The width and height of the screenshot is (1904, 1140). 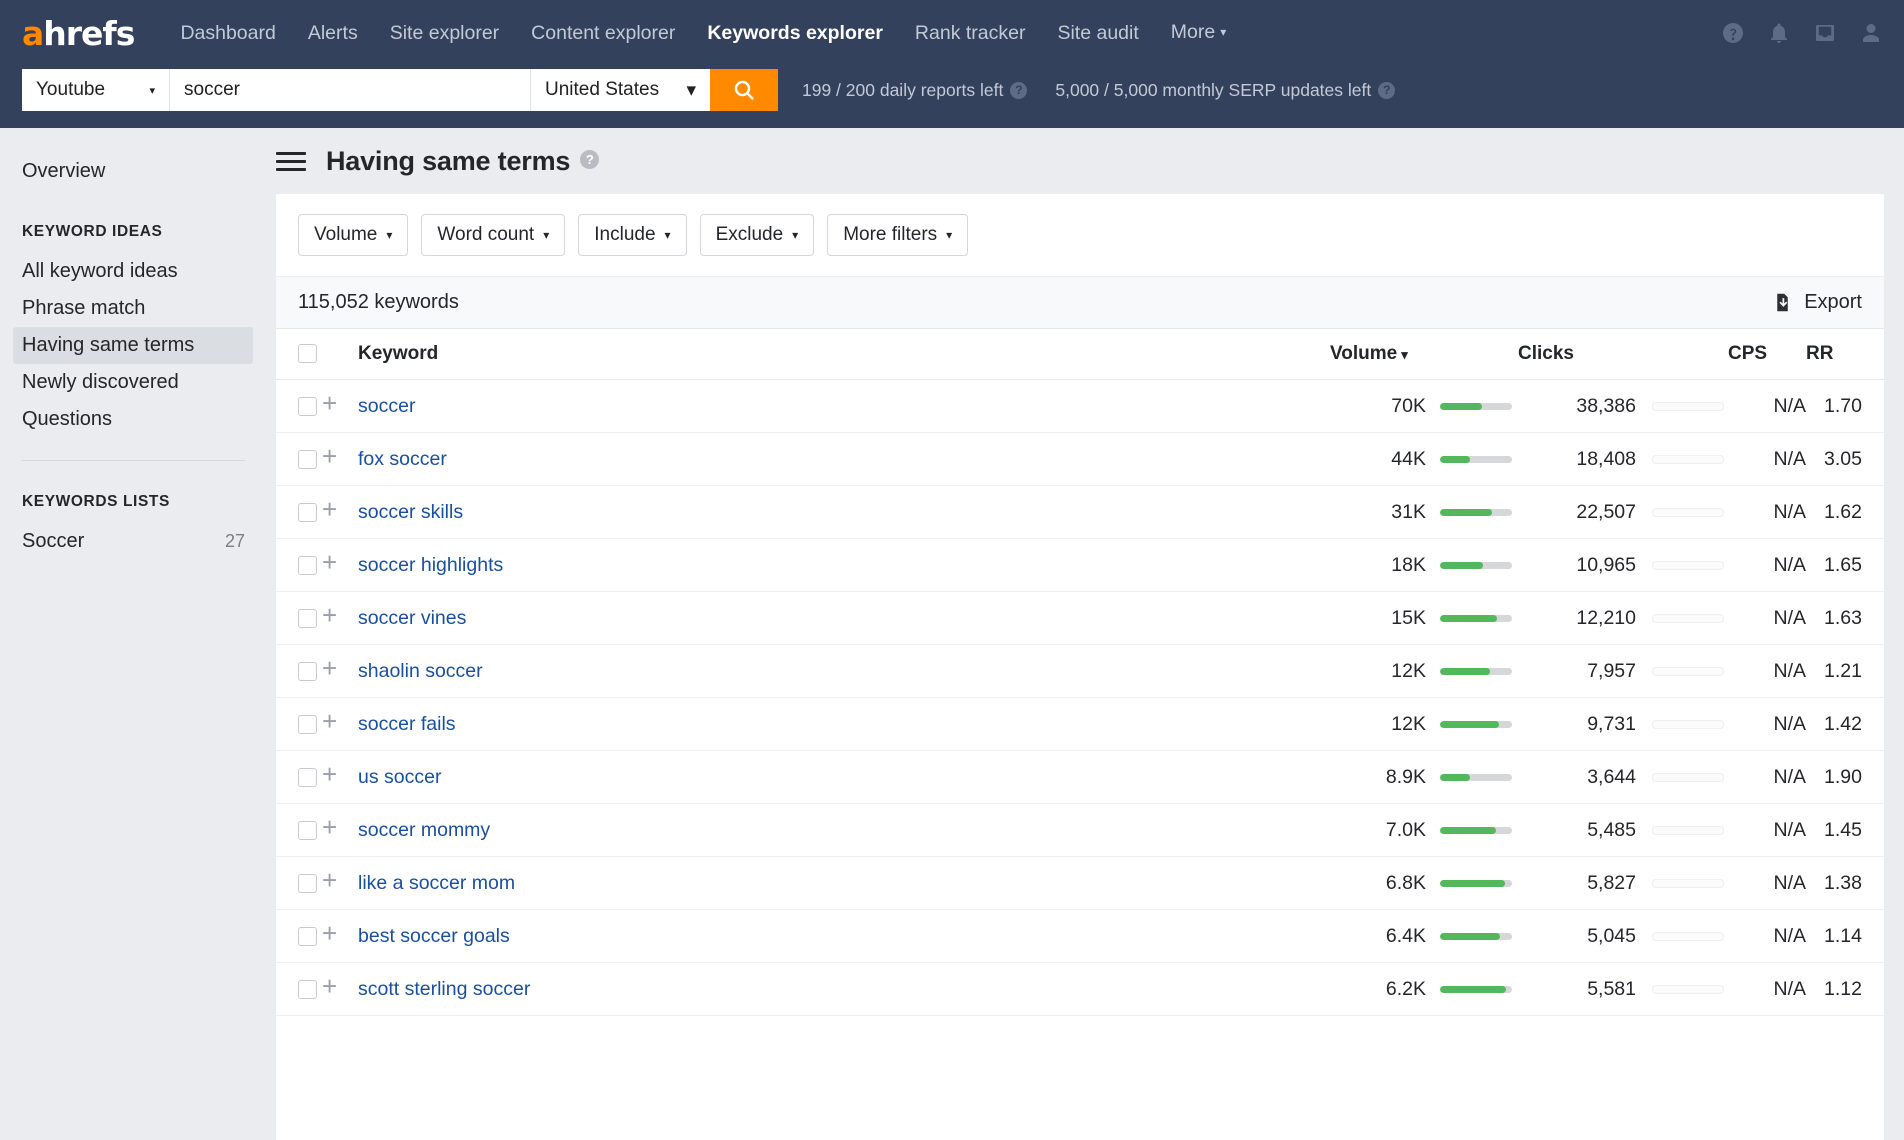 What do you see at coordinates (1080, 724) in the screenshot?
I see `table-row: + soccer fails 12K 9,731 N/A 1.42` at bounding box center [1080, 724].